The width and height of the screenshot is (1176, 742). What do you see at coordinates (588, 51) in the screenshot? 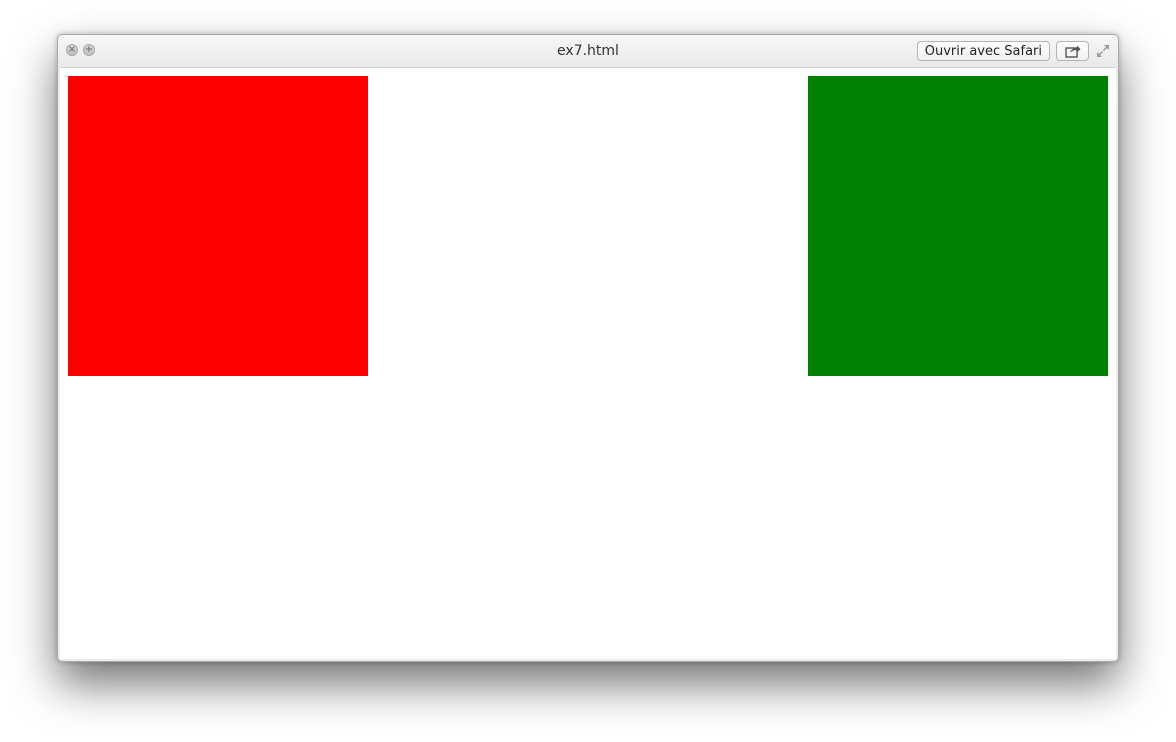
I see `title-bar: × + ex7.html Ouvrir avec Safari` at bounding box center [588, 51].